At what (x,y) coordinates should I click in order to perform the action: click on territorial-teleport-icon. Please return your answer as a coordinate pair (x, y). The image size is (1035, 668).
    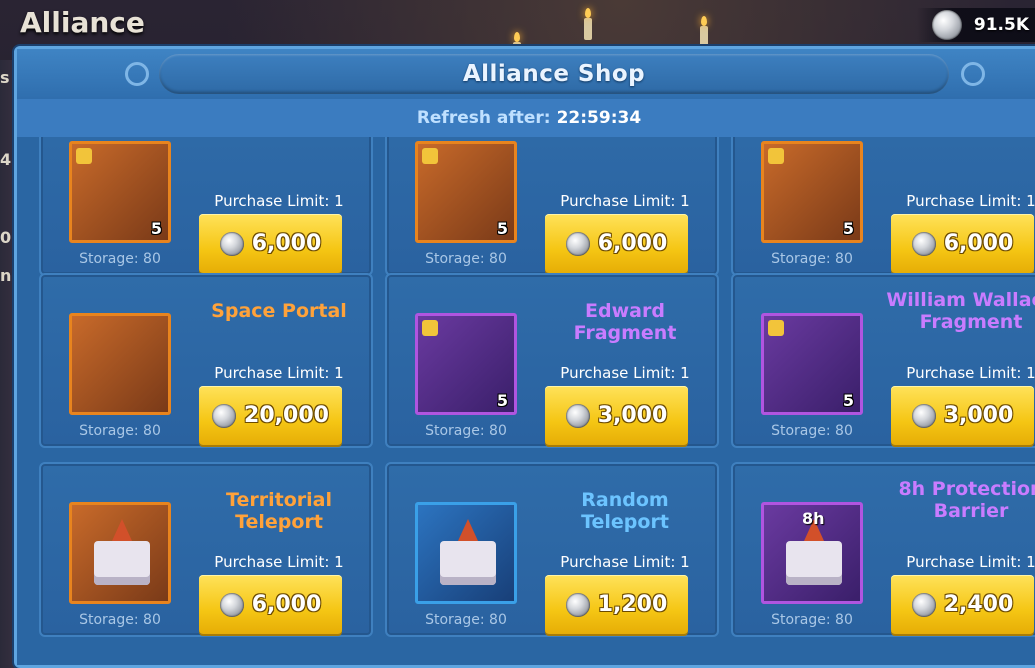
    Looking at the image, I should click on (120, 553).